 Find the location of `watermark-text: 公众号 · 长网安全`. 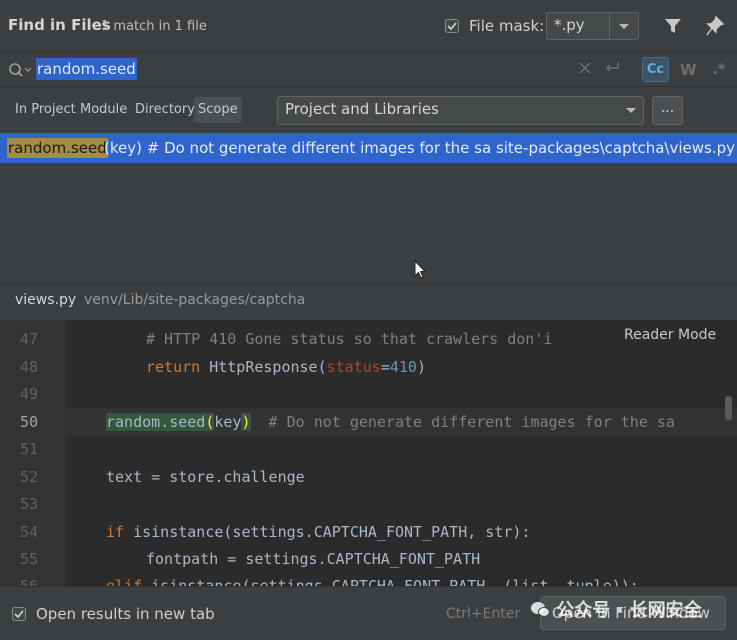

watermark-text: 公众号 · 长网安全 is located at coordinates (629, 610).